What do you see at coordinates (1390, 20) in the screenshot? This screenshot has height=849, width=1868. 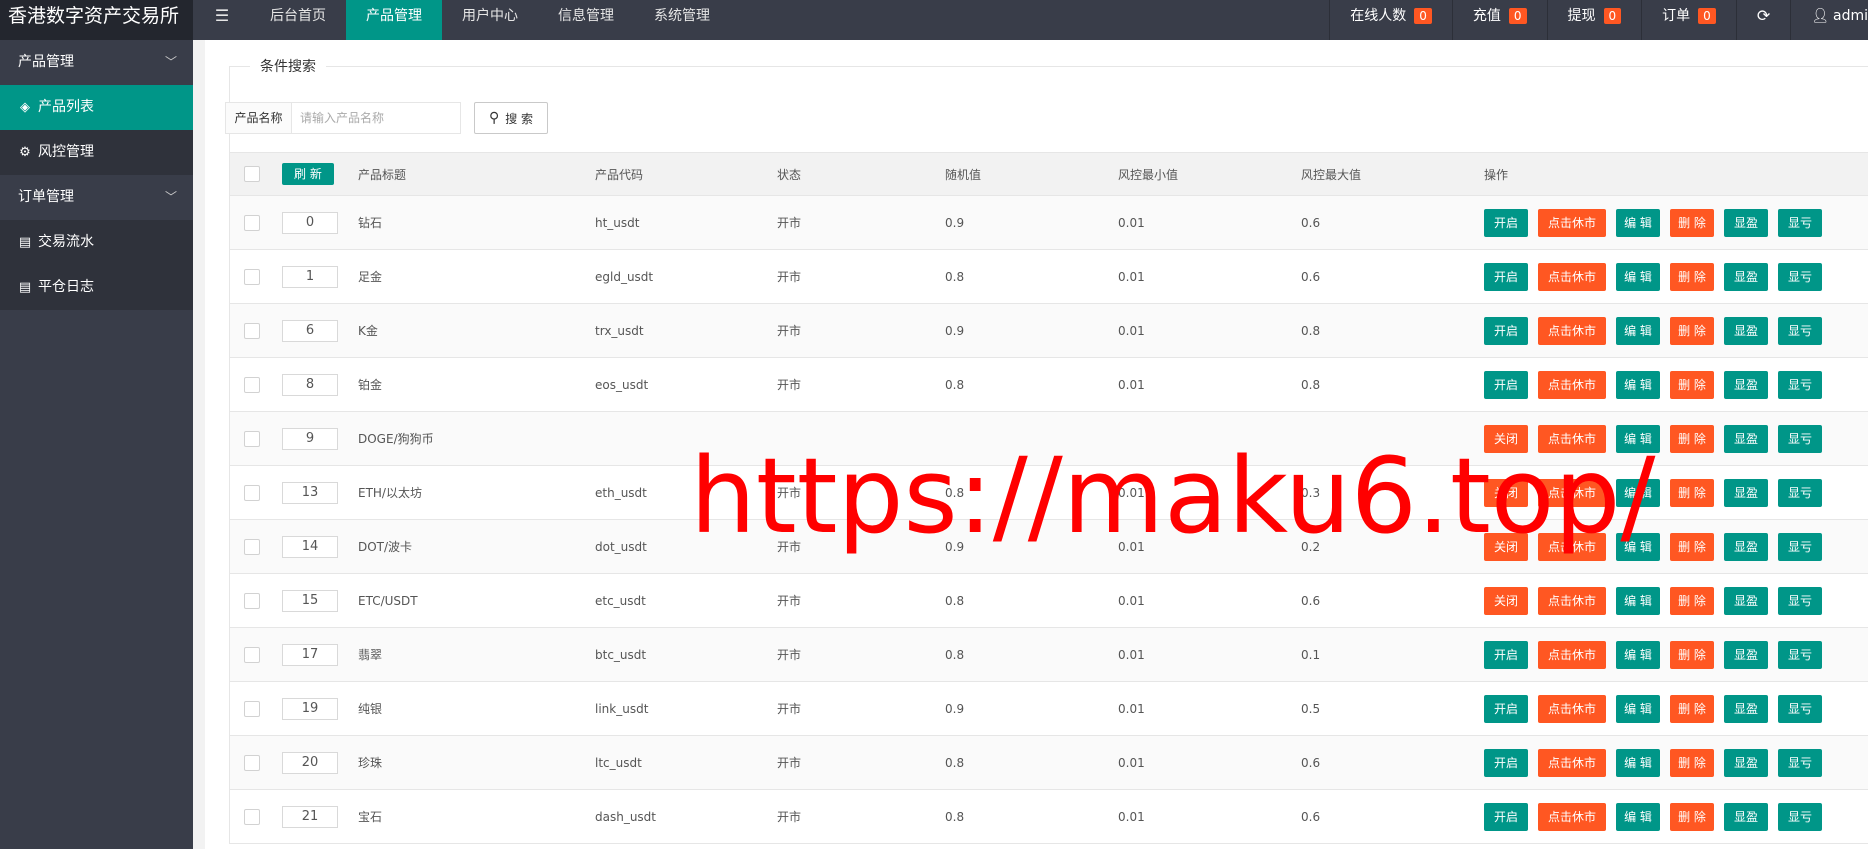 I see `online-users-item: 在线人数 0` at bounding box center [1390, 20].